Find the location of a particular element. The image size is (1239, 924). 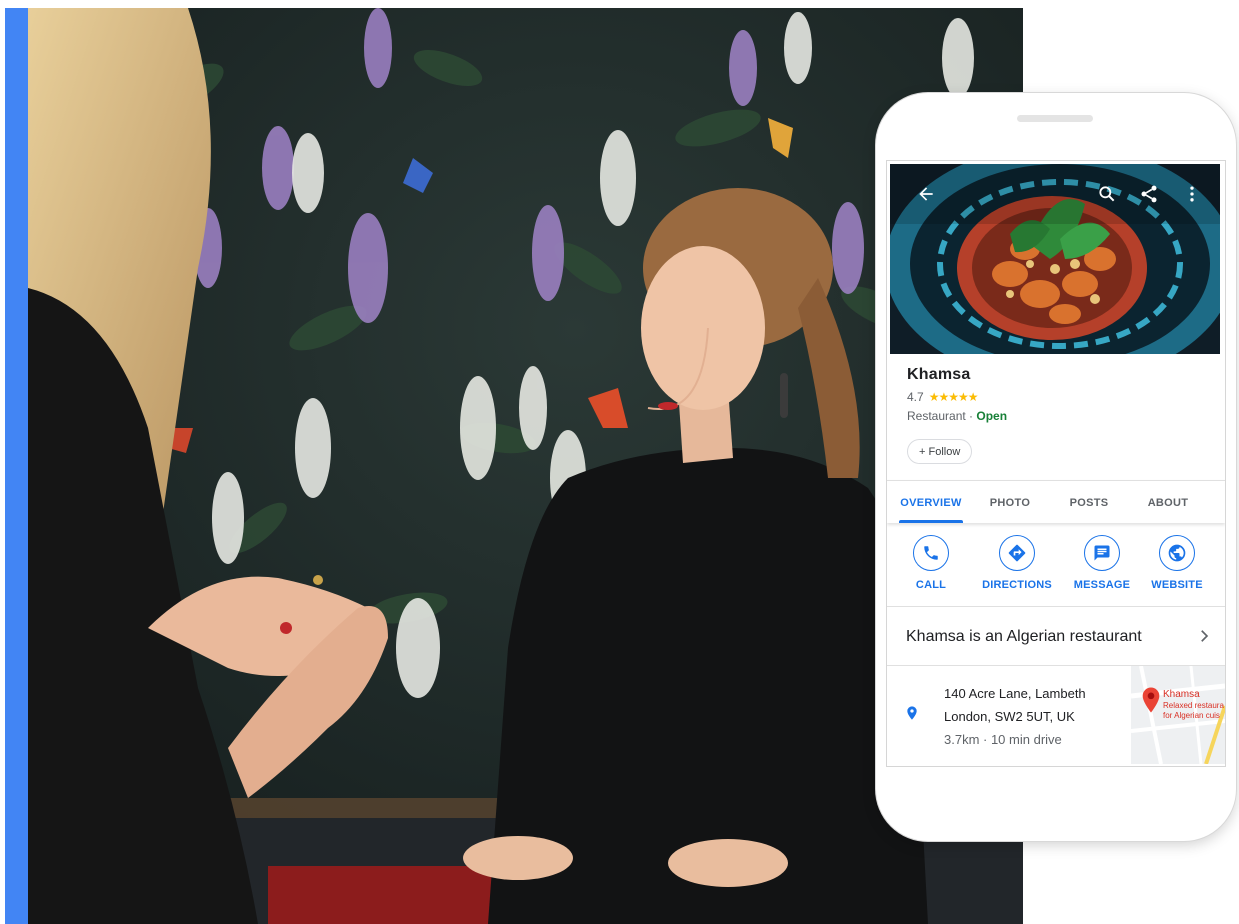

rating-stars: ★★★★★ is located at coordinates (953, 397).